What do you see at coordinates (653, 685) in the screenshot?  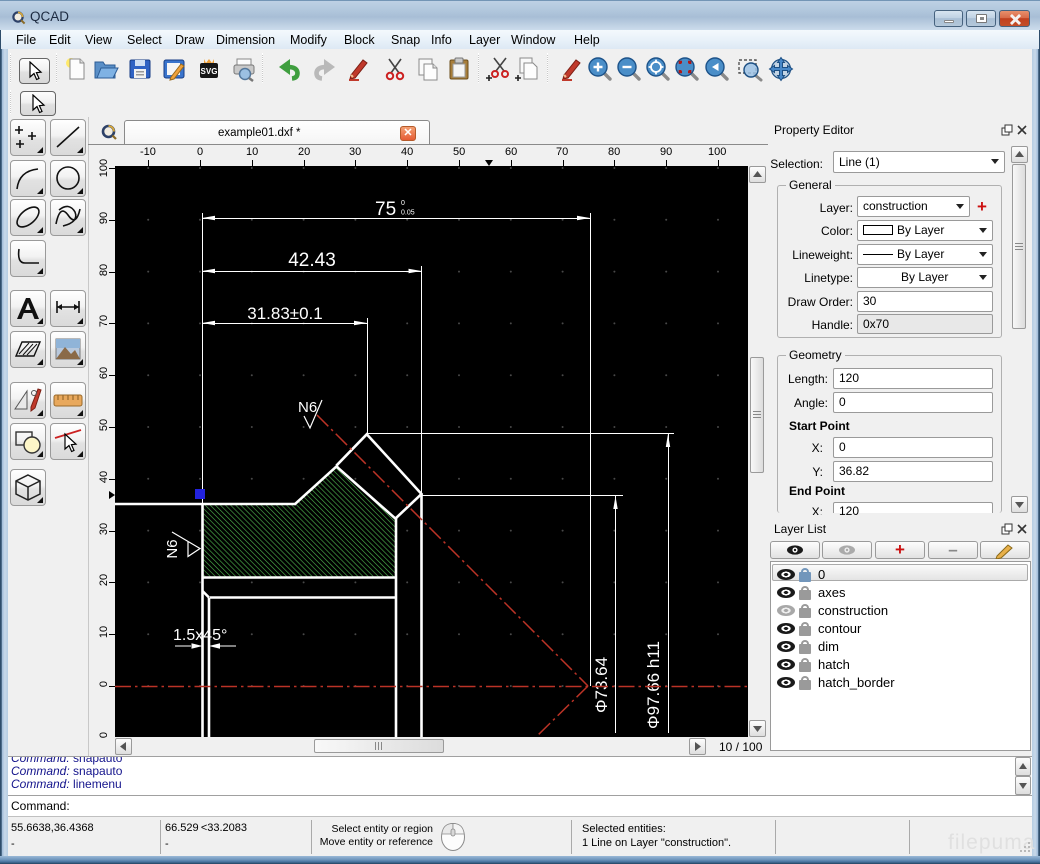 I see `svg-text: Φ97.66 h11` at bounding box center [653, 685].